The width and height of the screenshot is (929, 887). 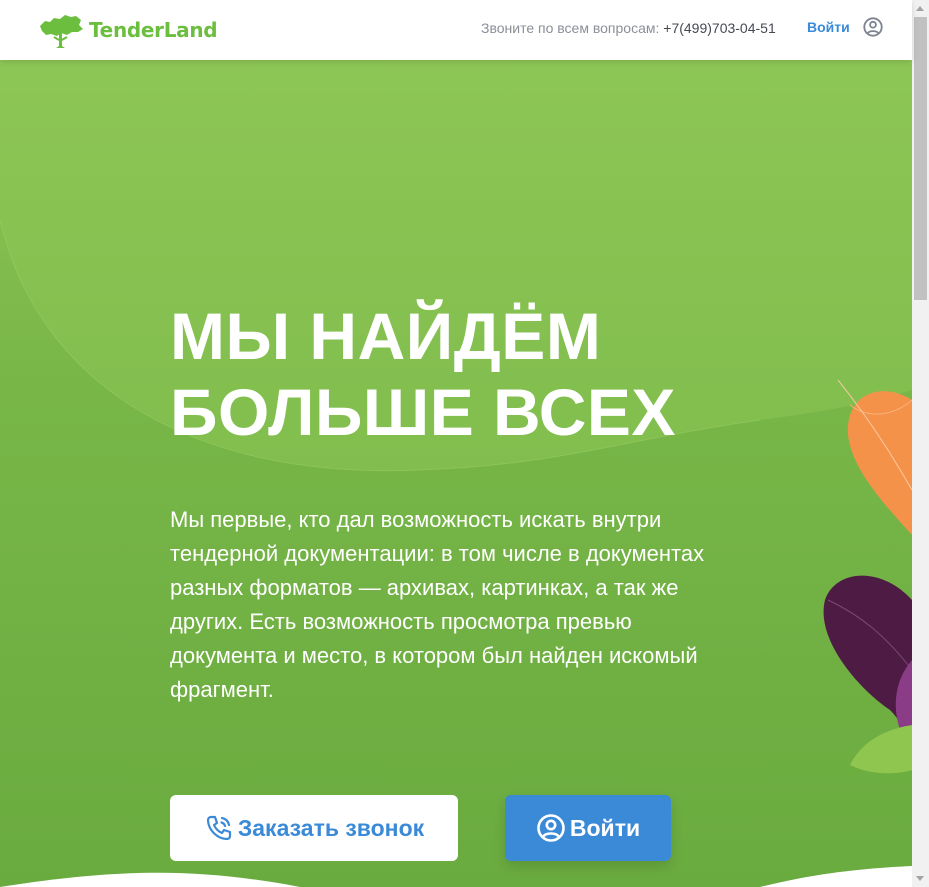 What do you see at coordinates (218, 828) in the screenshot?
I see `phone-call-icon` at bounding box center [218, 828].